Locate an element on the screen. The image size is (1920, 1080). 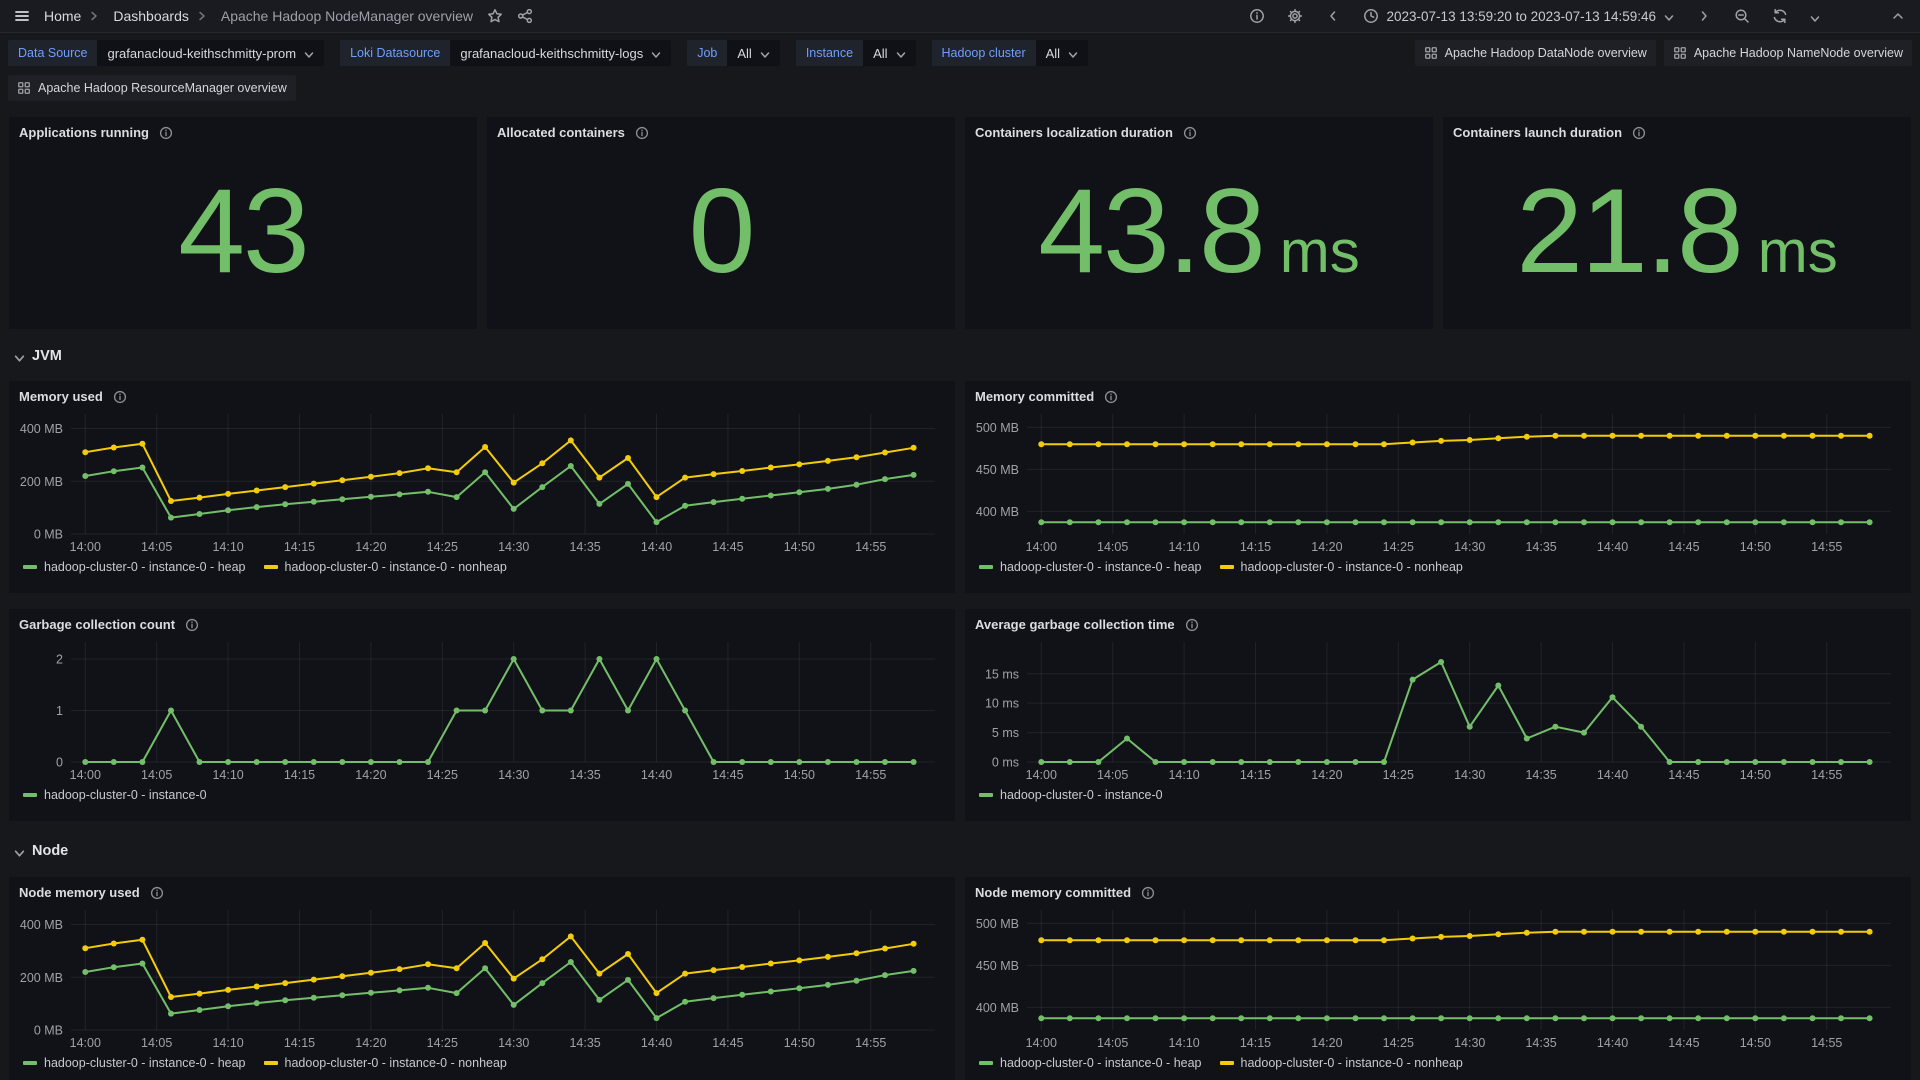
panel-title: Node memory committed is located at coordinates (1053, 892).